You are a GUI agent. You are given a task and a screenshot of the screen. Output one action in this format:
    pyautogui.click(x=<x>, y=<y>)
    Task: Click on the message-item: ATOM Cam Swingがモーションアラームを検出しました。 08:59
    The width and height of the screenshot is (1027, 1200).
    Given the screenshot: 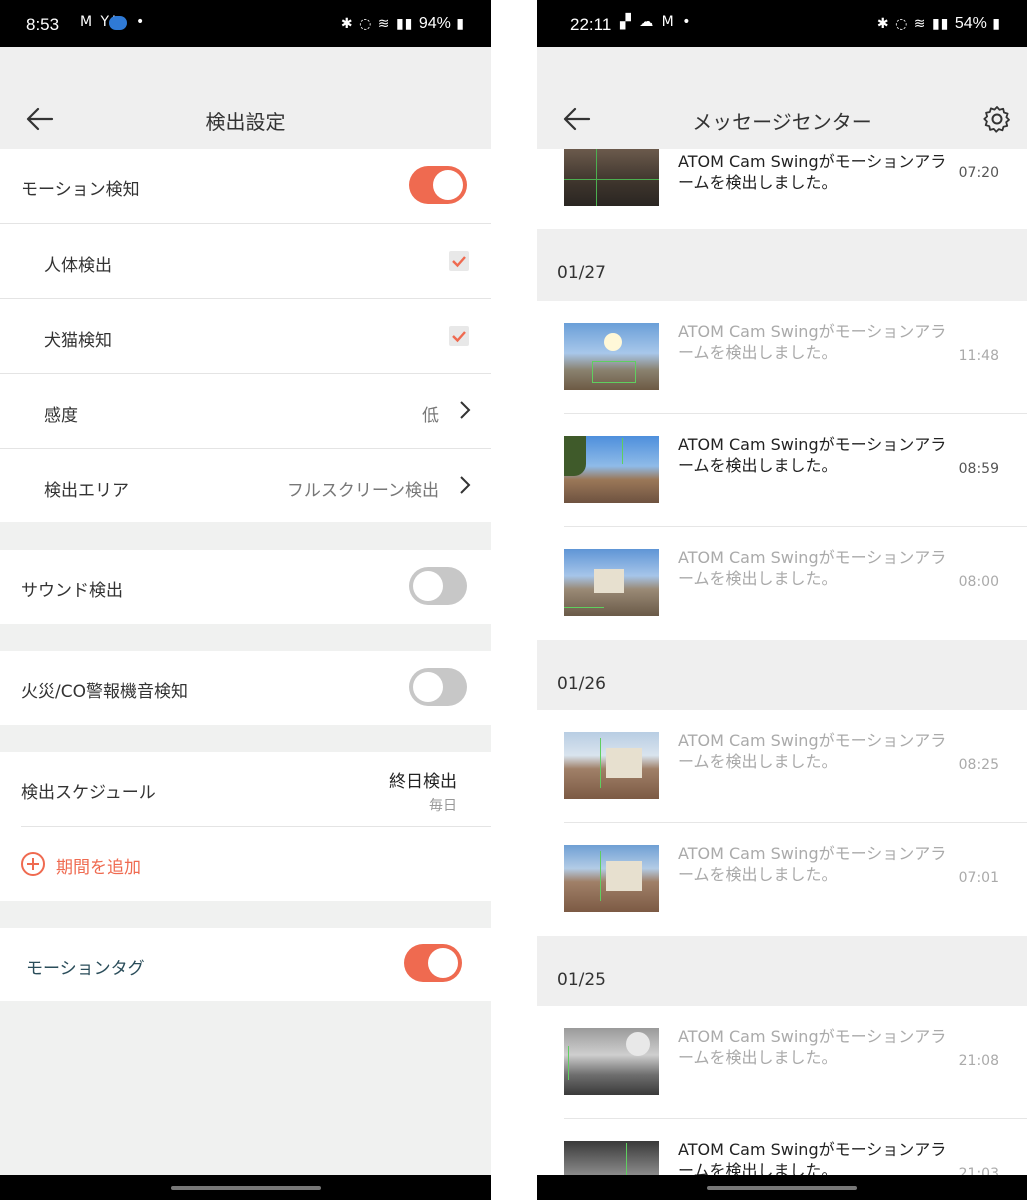 What is the action you would take?
    pyautogui.click(x=782, y=470)
    